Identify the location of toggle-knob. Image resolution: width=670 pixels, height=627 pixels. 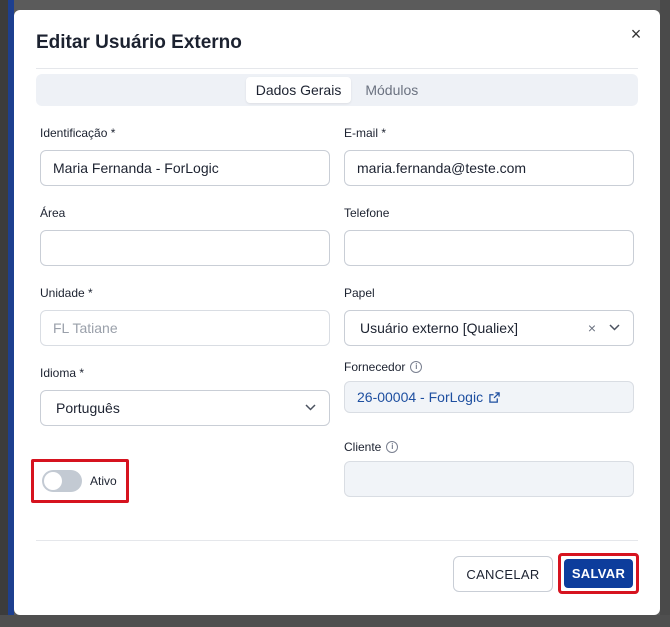
(53, 481).